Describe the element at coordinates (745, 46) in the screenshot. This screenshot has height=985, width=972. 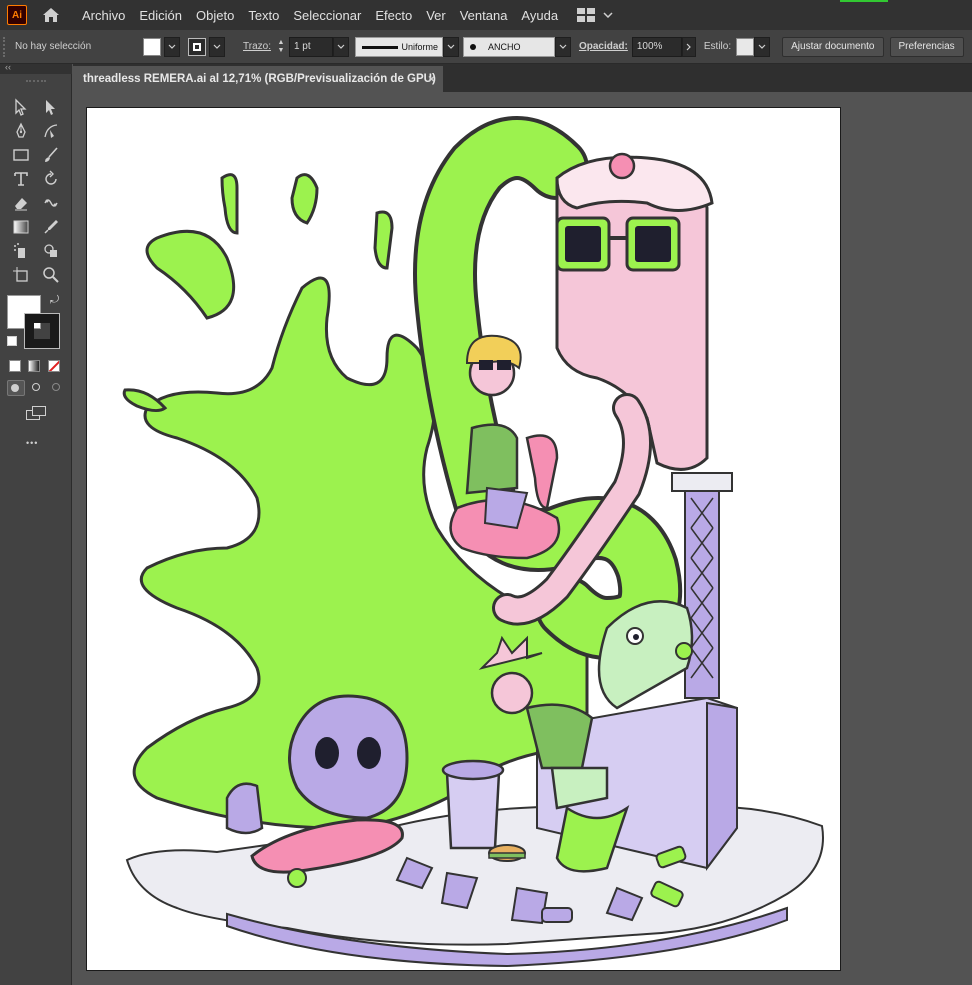
I see `graphic-style-swatch` at that location.